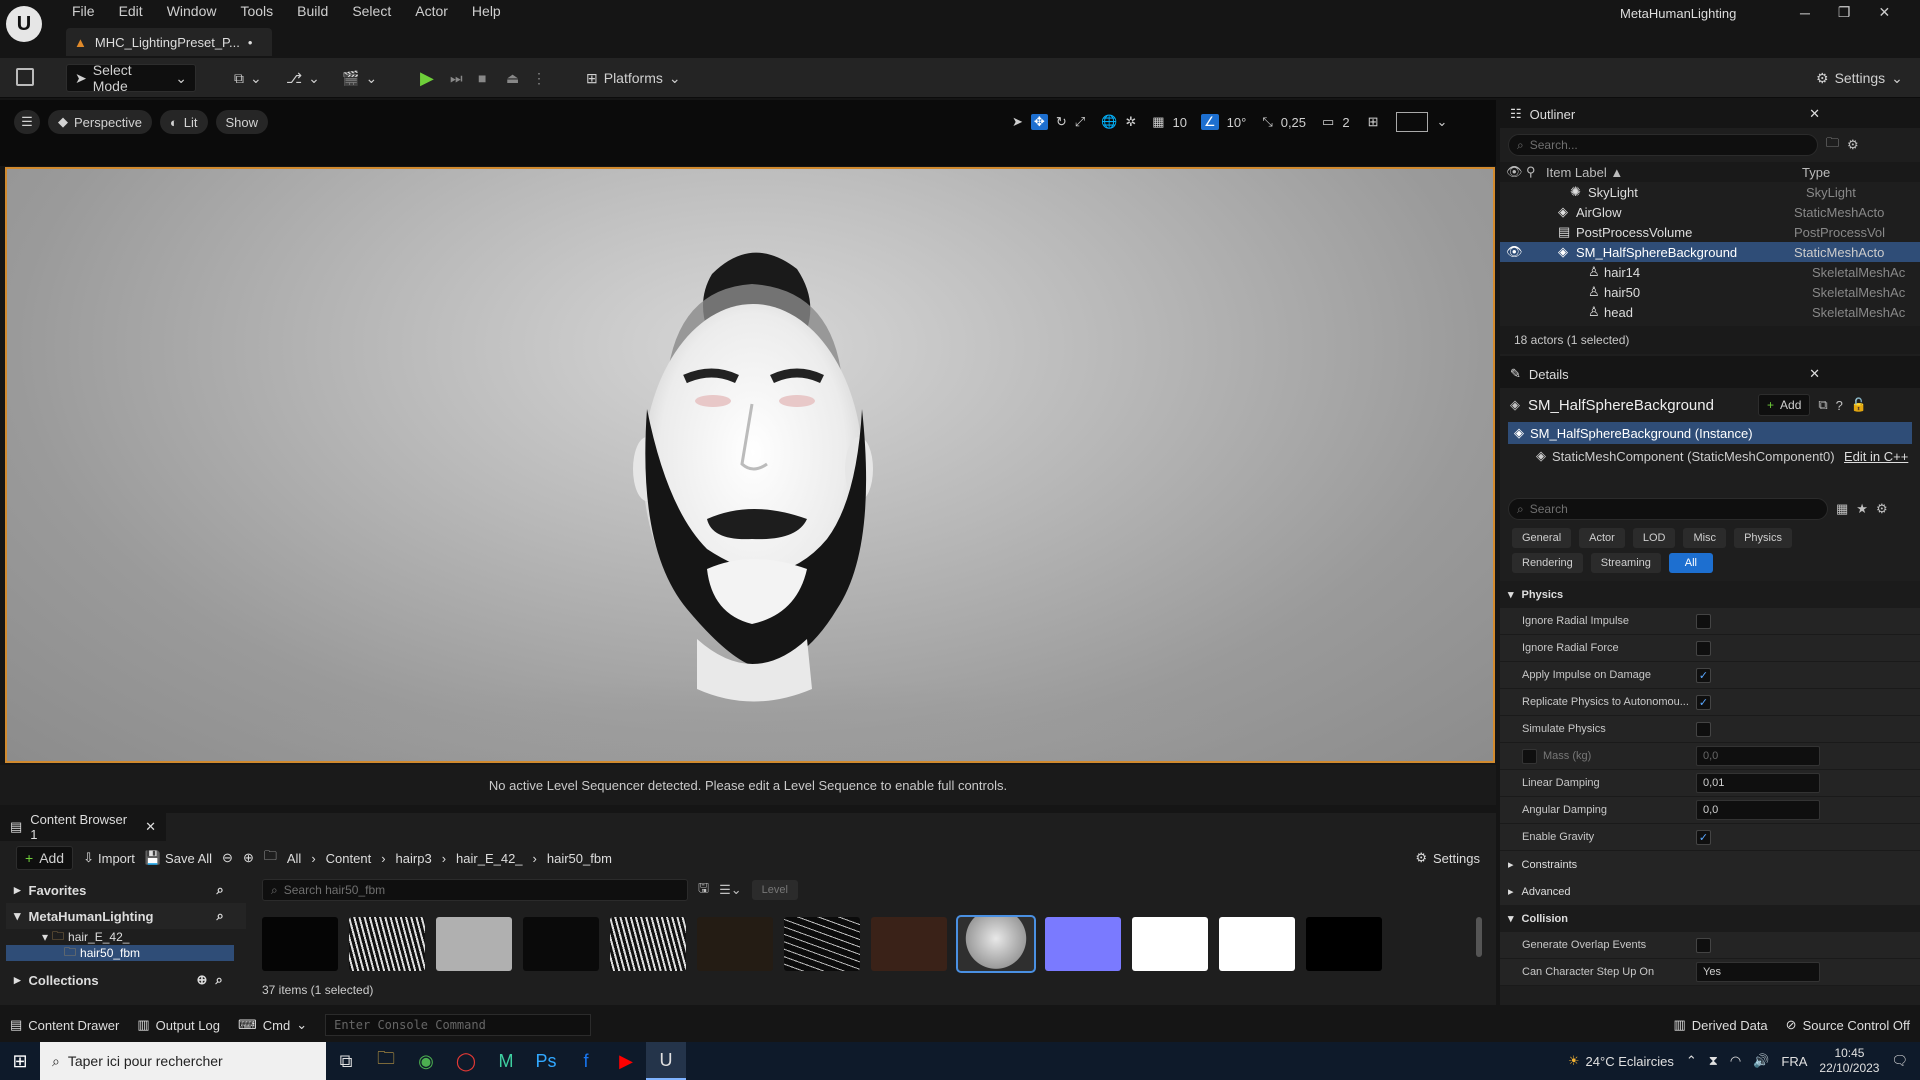 The height and width of the screenshot is (1080, 1920). What do you see at coordinates (1816, 172) in the screenshot?
I see `col-type: Type` at bounding box center [1816, 172].